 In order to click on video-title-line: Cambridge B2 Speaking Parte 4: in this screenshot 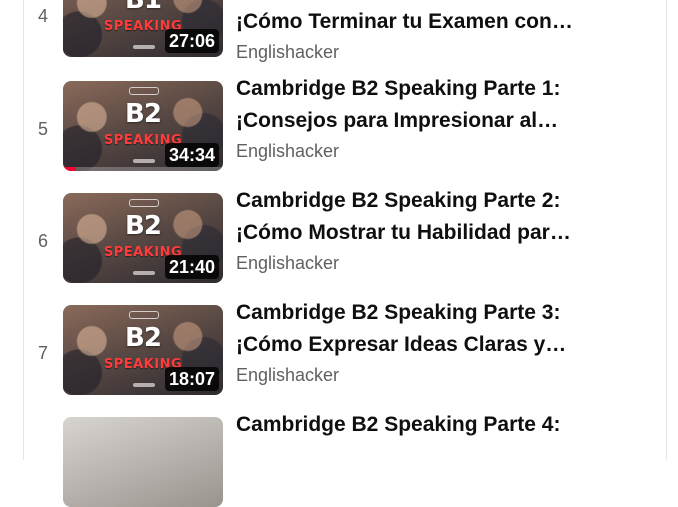, I will do `click(436, 425)`.